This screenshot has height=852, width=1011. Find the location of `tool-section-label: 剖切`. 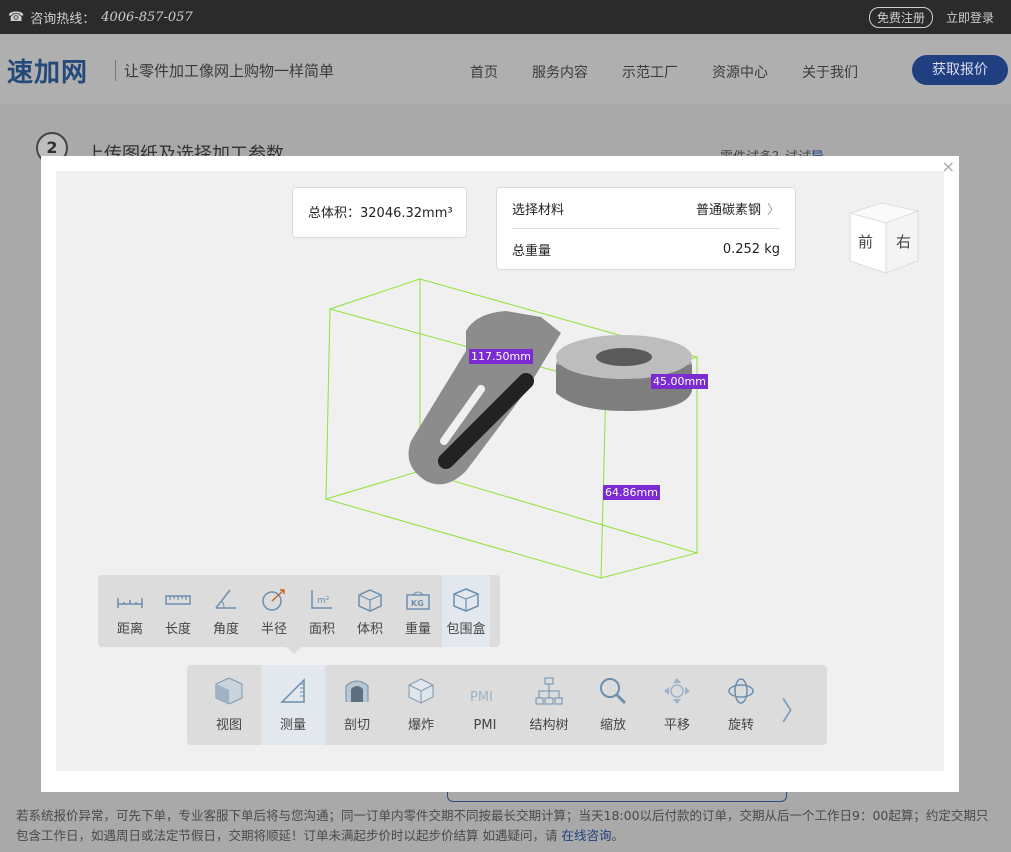

tool-section-label: 剖切 is located at coordinates (356, 725).